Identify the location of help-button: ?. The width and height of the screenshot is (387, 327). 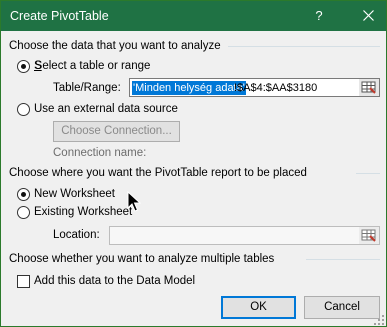
(319, 16).